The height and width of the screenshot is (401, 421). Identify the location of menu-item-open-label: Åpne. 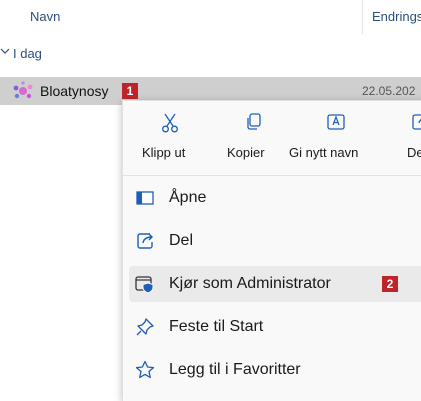
(188, 197).